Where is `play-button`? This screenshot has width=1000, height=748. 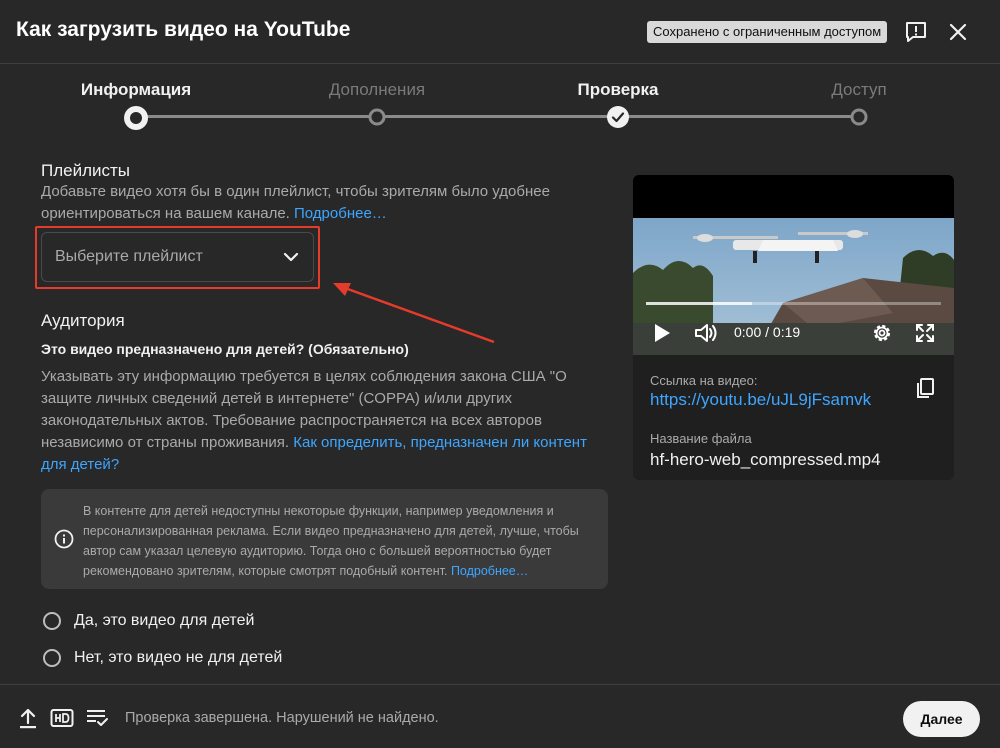
play-button is located at coordinates (662, 333).